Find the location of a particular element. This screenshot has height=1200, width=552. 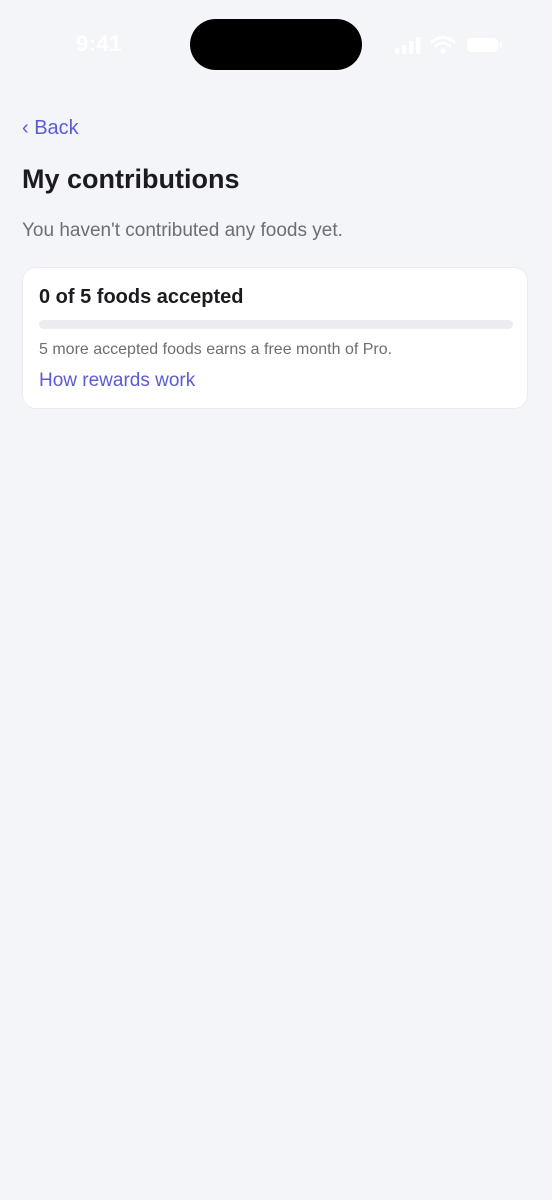

status-icons is located at coordinates (449, 45).